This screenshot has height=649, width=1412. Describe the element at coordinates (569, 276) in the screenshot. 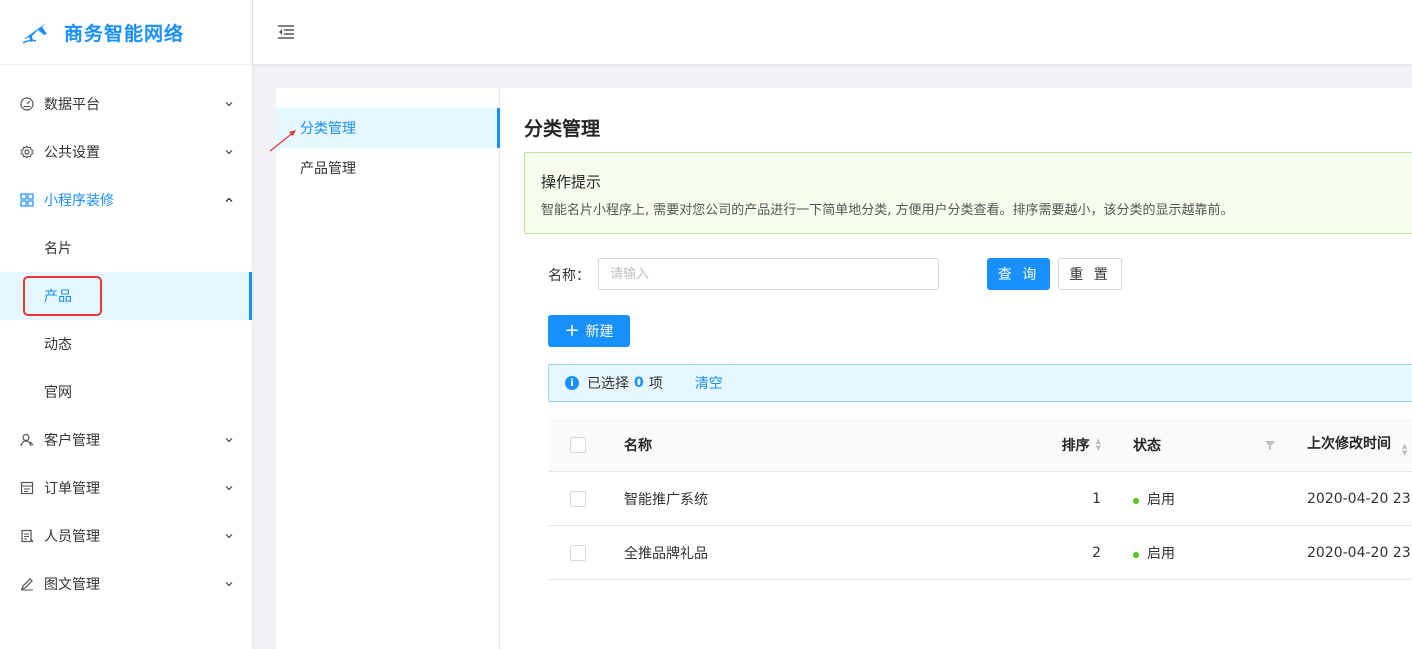

I see `search-label: 名称：` at that location.